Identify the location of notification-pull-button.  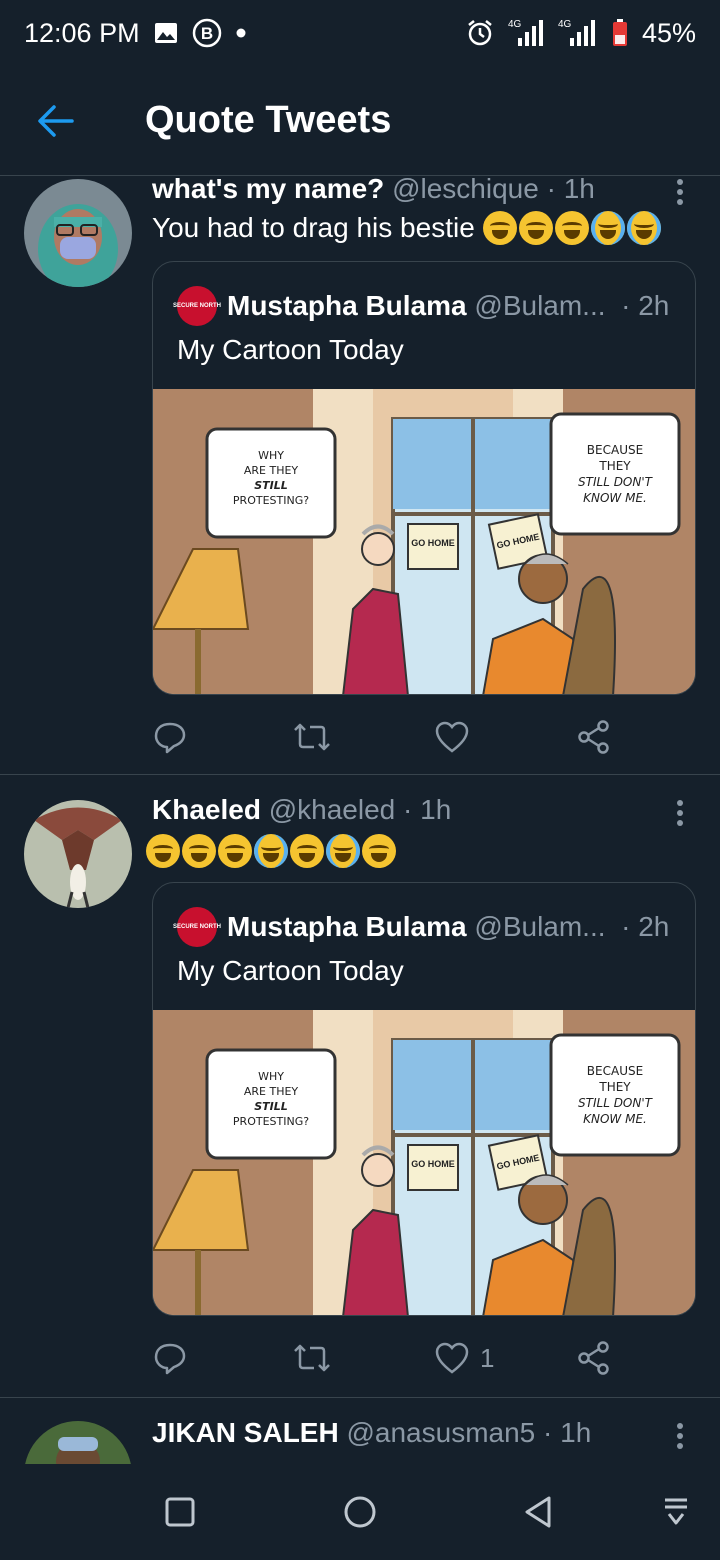
(676, 1512).